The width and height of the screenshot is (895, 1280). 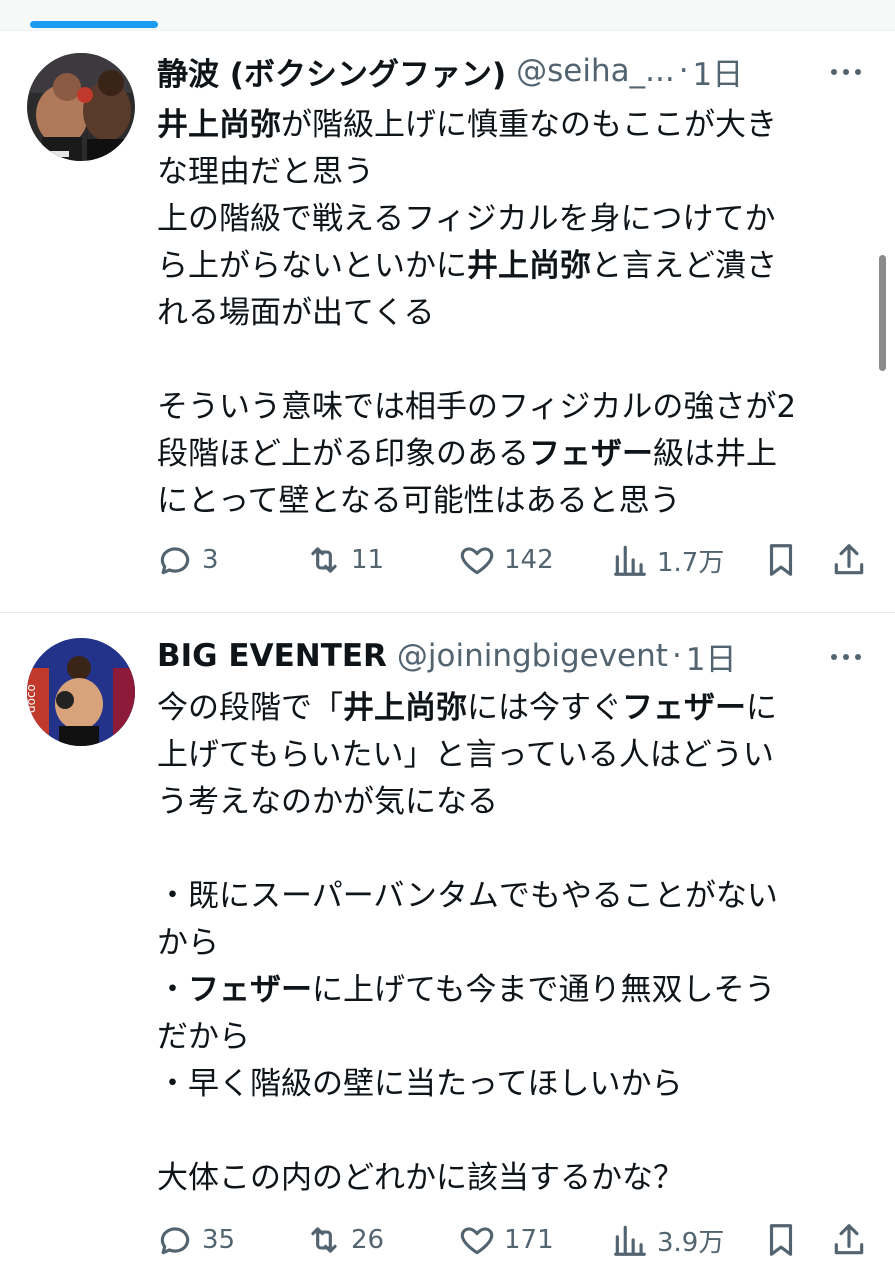 I want to click on tweet-text-line: ・既にスーパーバンタムでもやることがない, so click(x=518, y=896).